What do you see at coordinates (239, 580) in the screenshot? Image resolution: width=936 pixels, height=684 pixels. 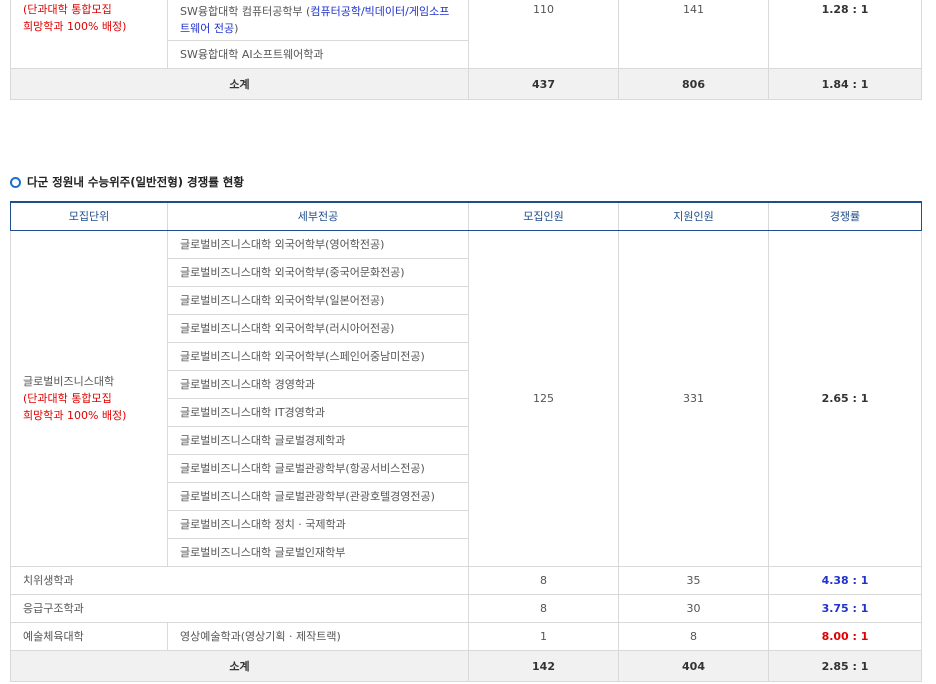 I see `recruit-unit-cell: 치위생학과` at bounding box center [239, 580].